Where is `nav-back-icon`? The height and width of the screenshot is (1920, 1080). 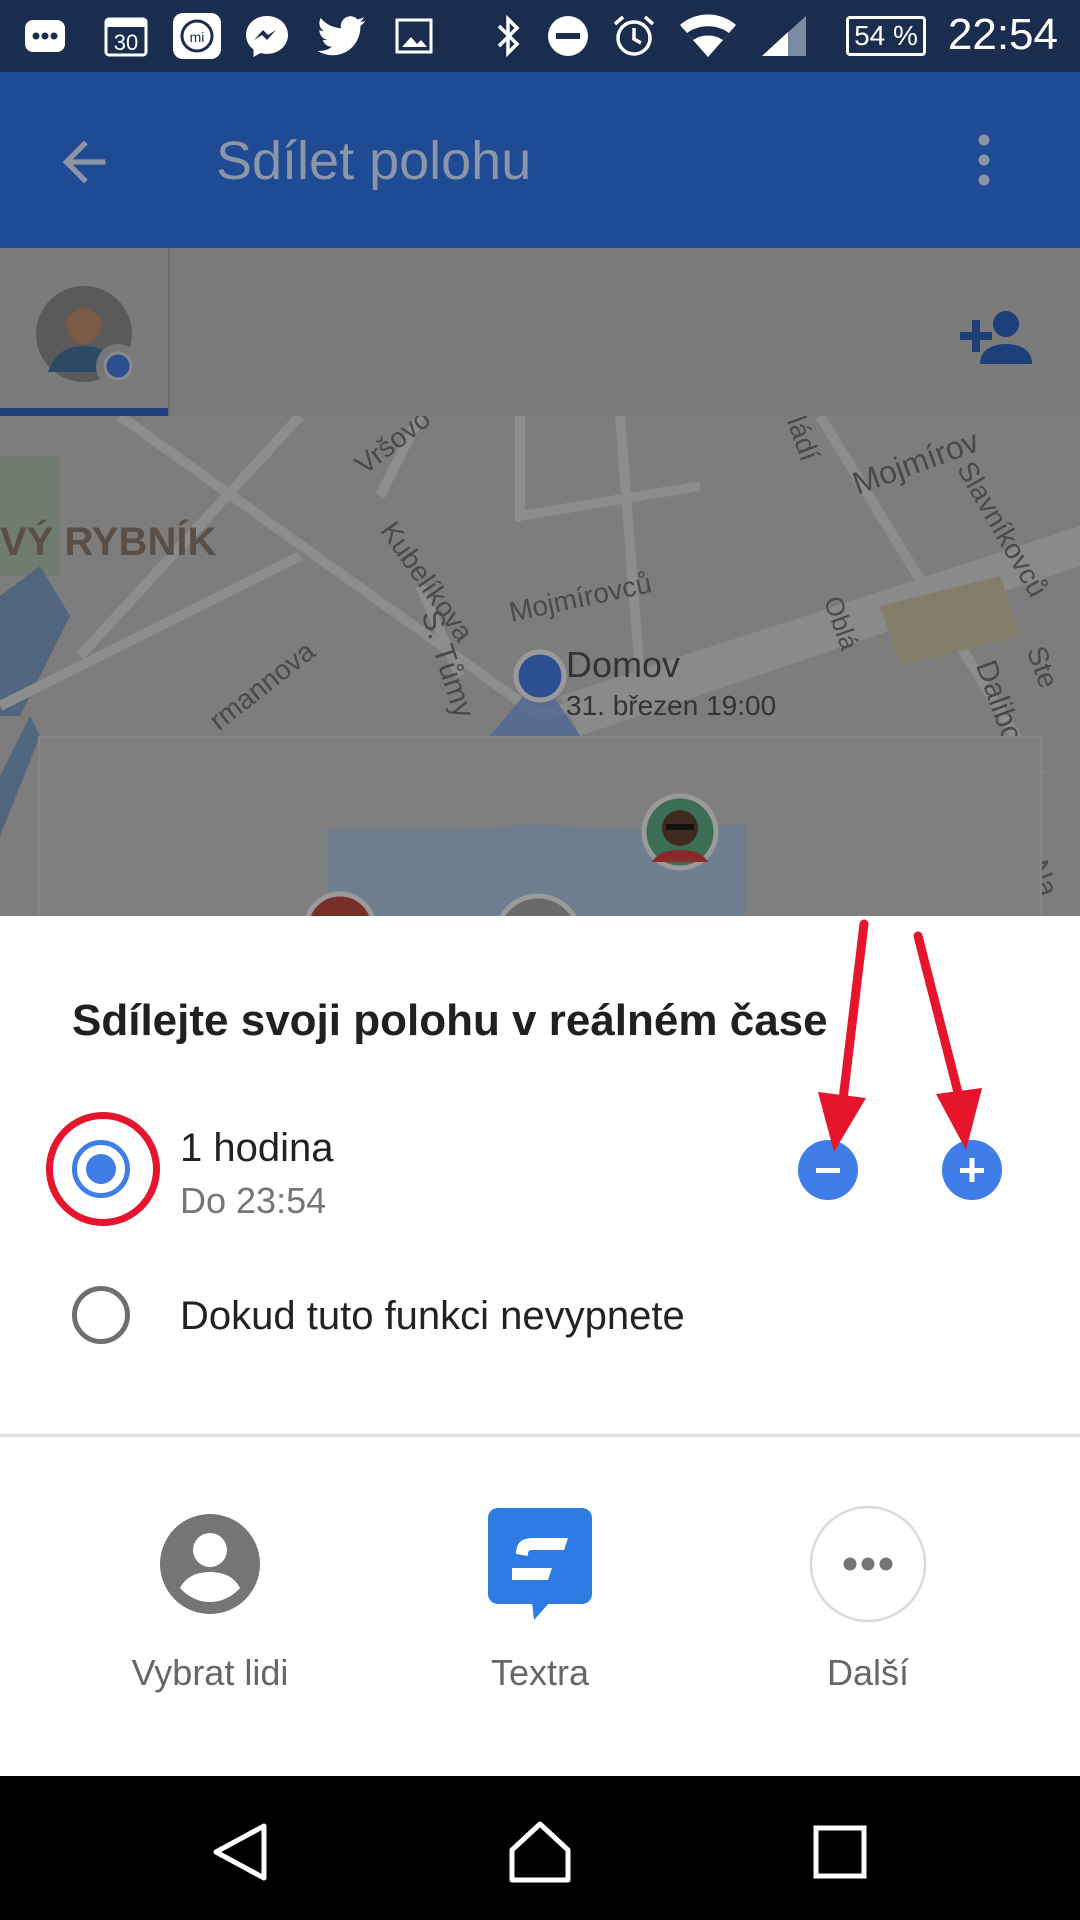 nav-back-icon is located at coordinates (240, 1852).